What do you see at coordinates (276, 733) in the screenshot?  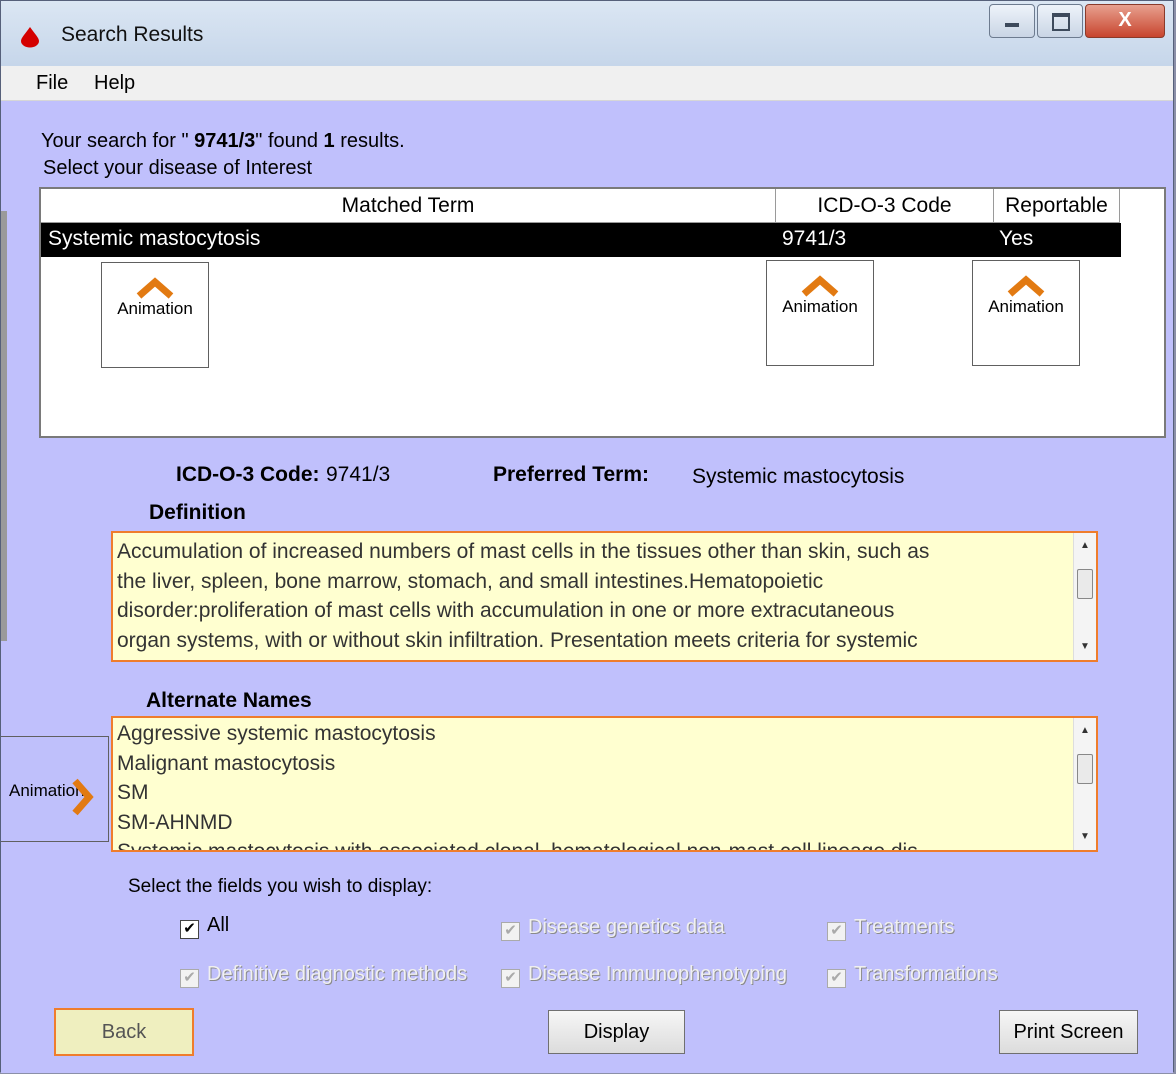 I see `alternate-name-item: Aggressive systemic mastocytosis` at bounding box center [276, 733].